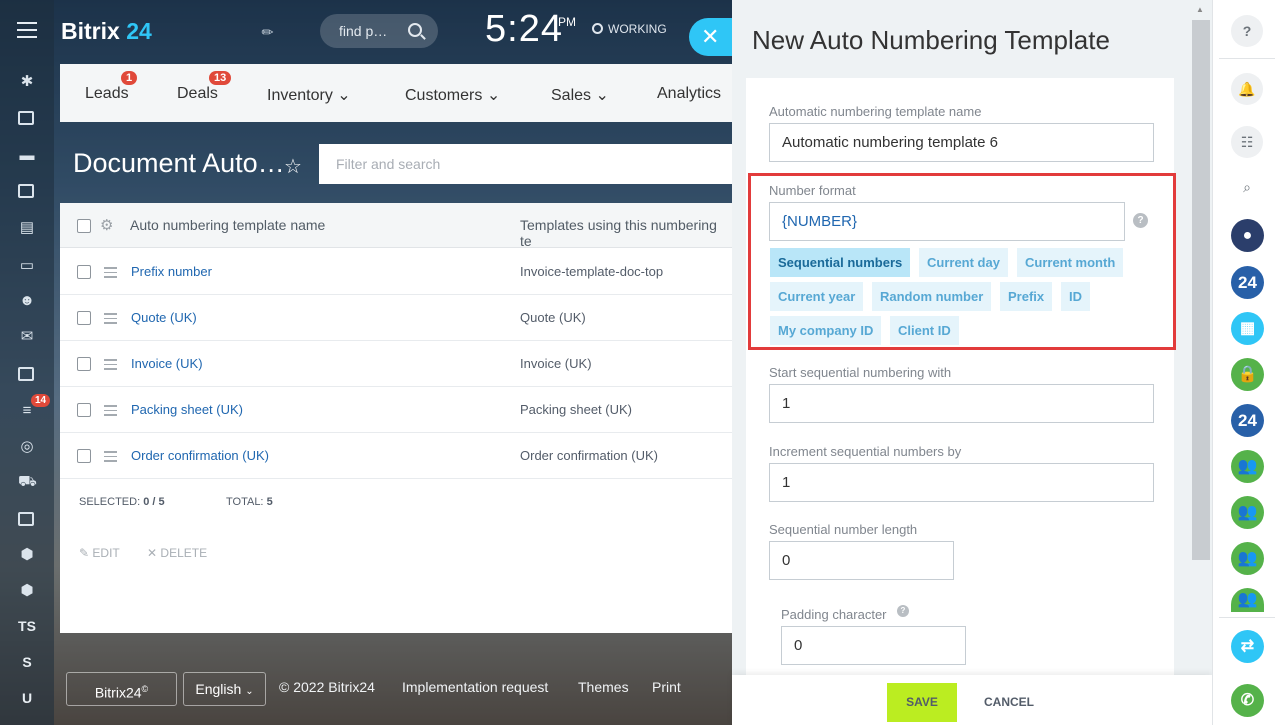 This screenshot has width=1280, height=725. Describe the element at coordinates (576, 409) in the screenshot. I see `row-templates: Packing sheet (UK)` at that location.